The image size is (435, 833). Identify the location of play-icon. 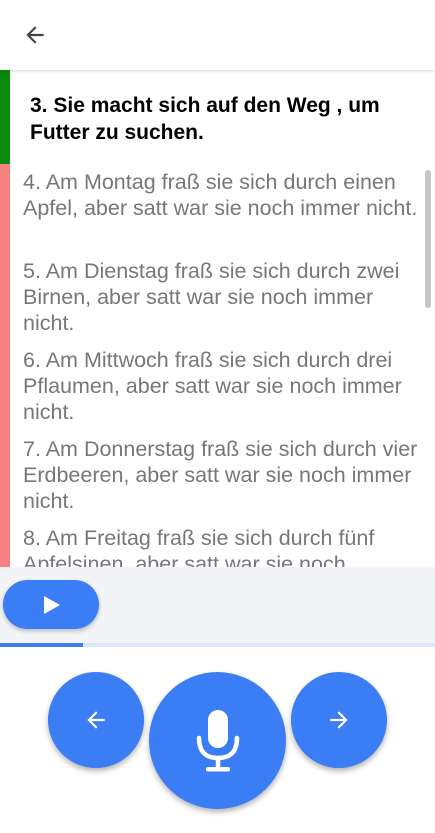
(52, 604).